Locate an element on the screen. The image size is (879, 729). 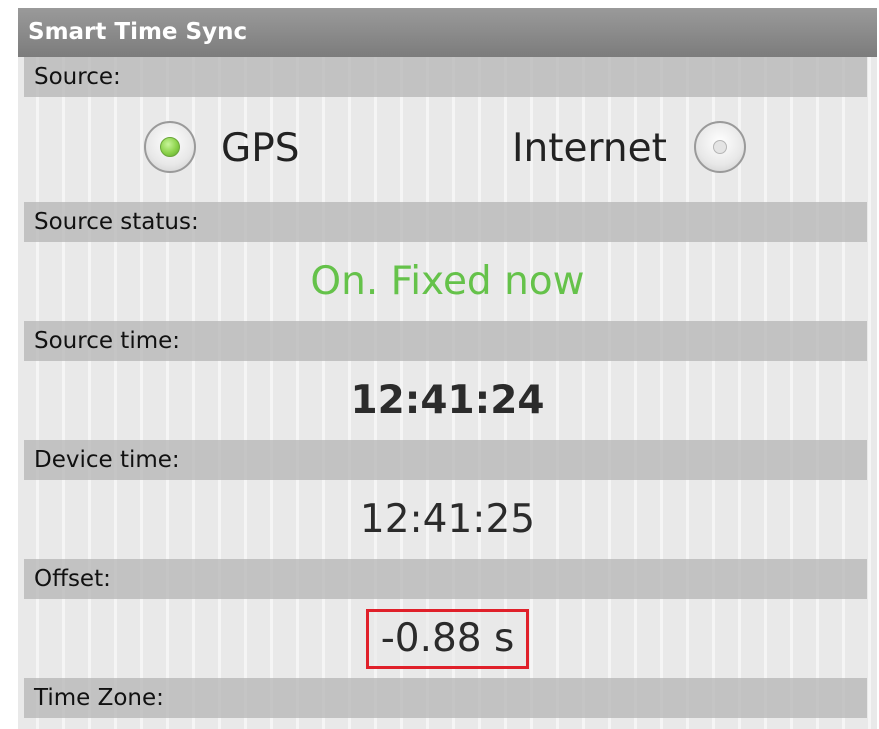
offset-header: Offset: is located at coordinates (445, 579).